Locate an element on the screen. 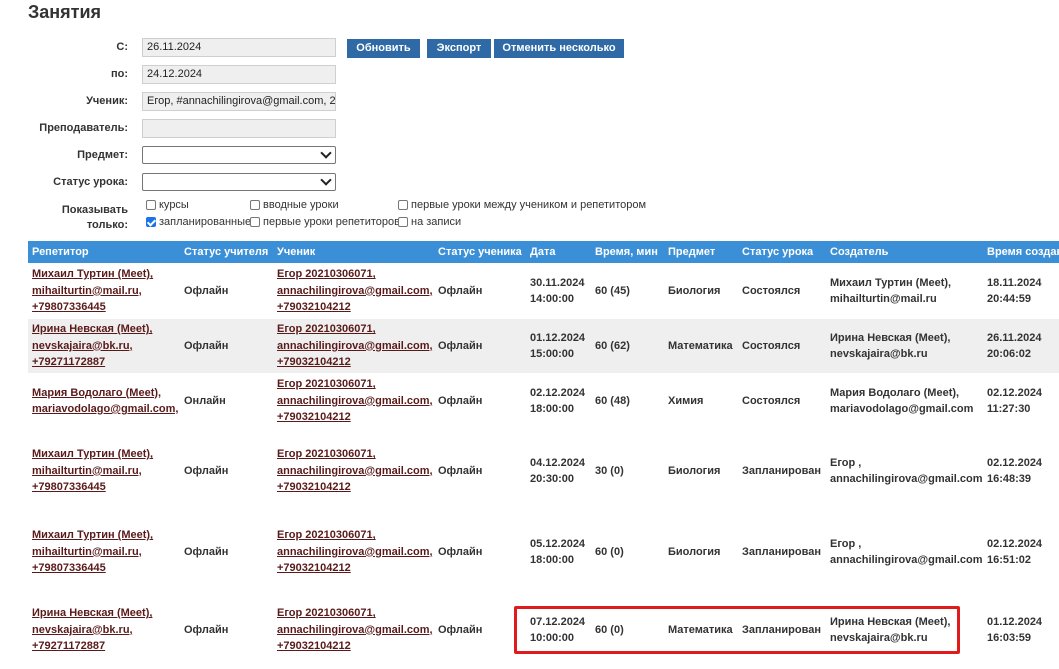  export-button: Экспорт is located at coordinates (459, 48).